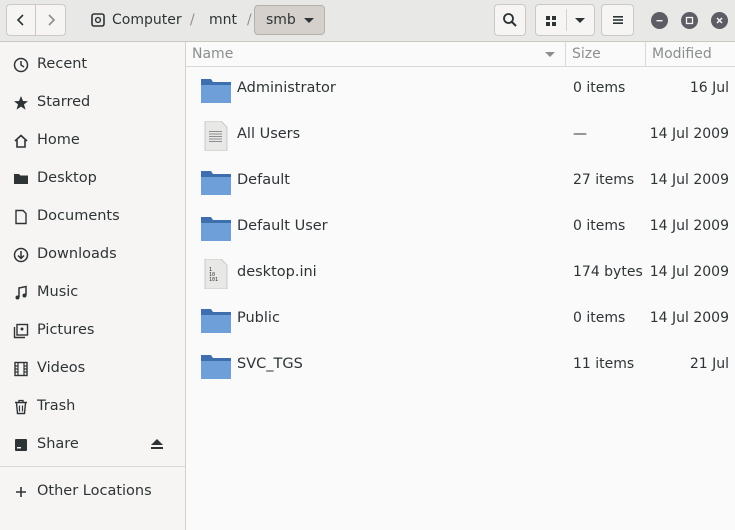  I want to click on document-icon, so click(20, 216).